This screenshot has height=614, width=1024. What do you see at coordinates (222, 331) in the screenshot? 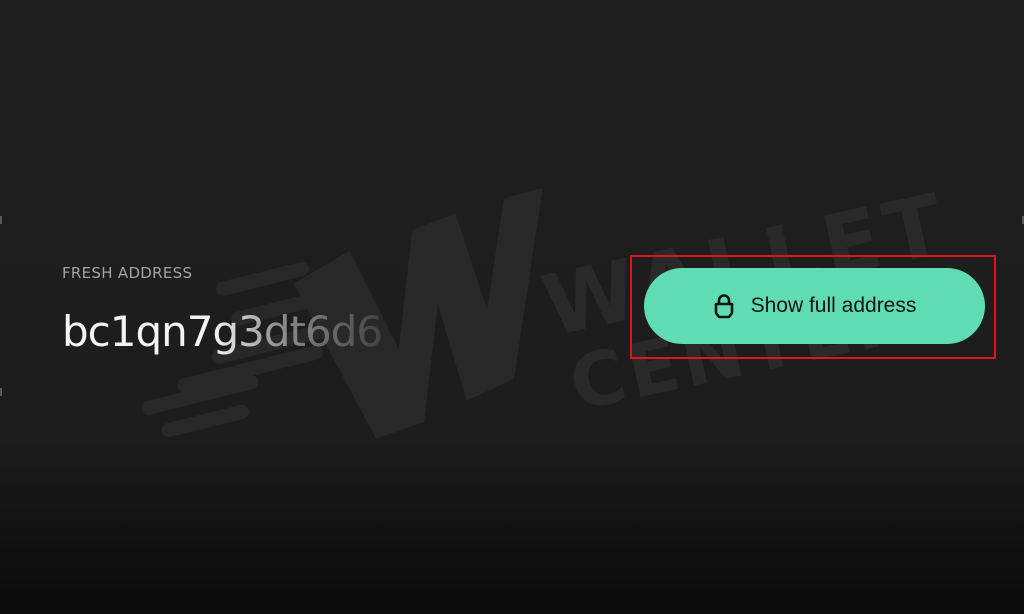
I see `address-value: bc1qn7g3dt6d6` at bounding box center [222, 331].